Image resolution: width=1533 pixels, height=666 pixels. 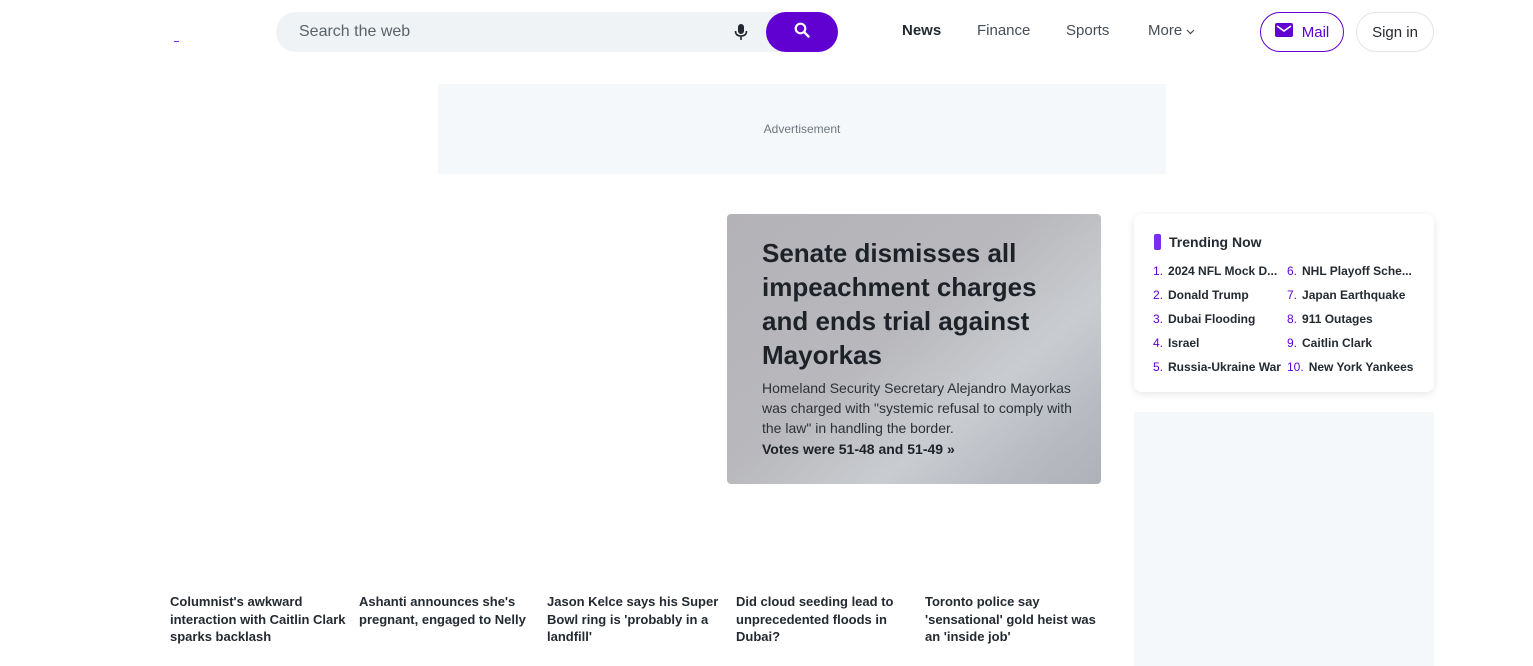 I want to click on search-icon, so click(x=802, y=32).